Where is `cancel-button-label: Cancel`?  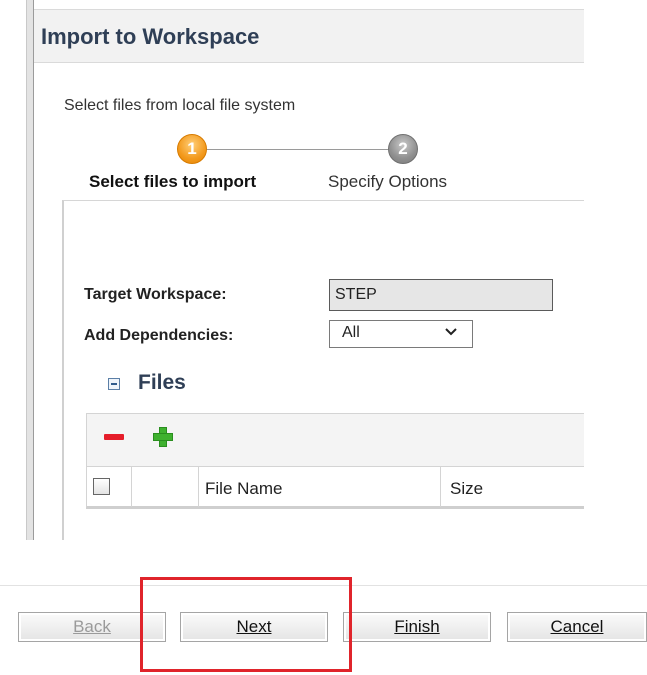
cancel-button-label: Cancel is located at coordinates (577, 626).